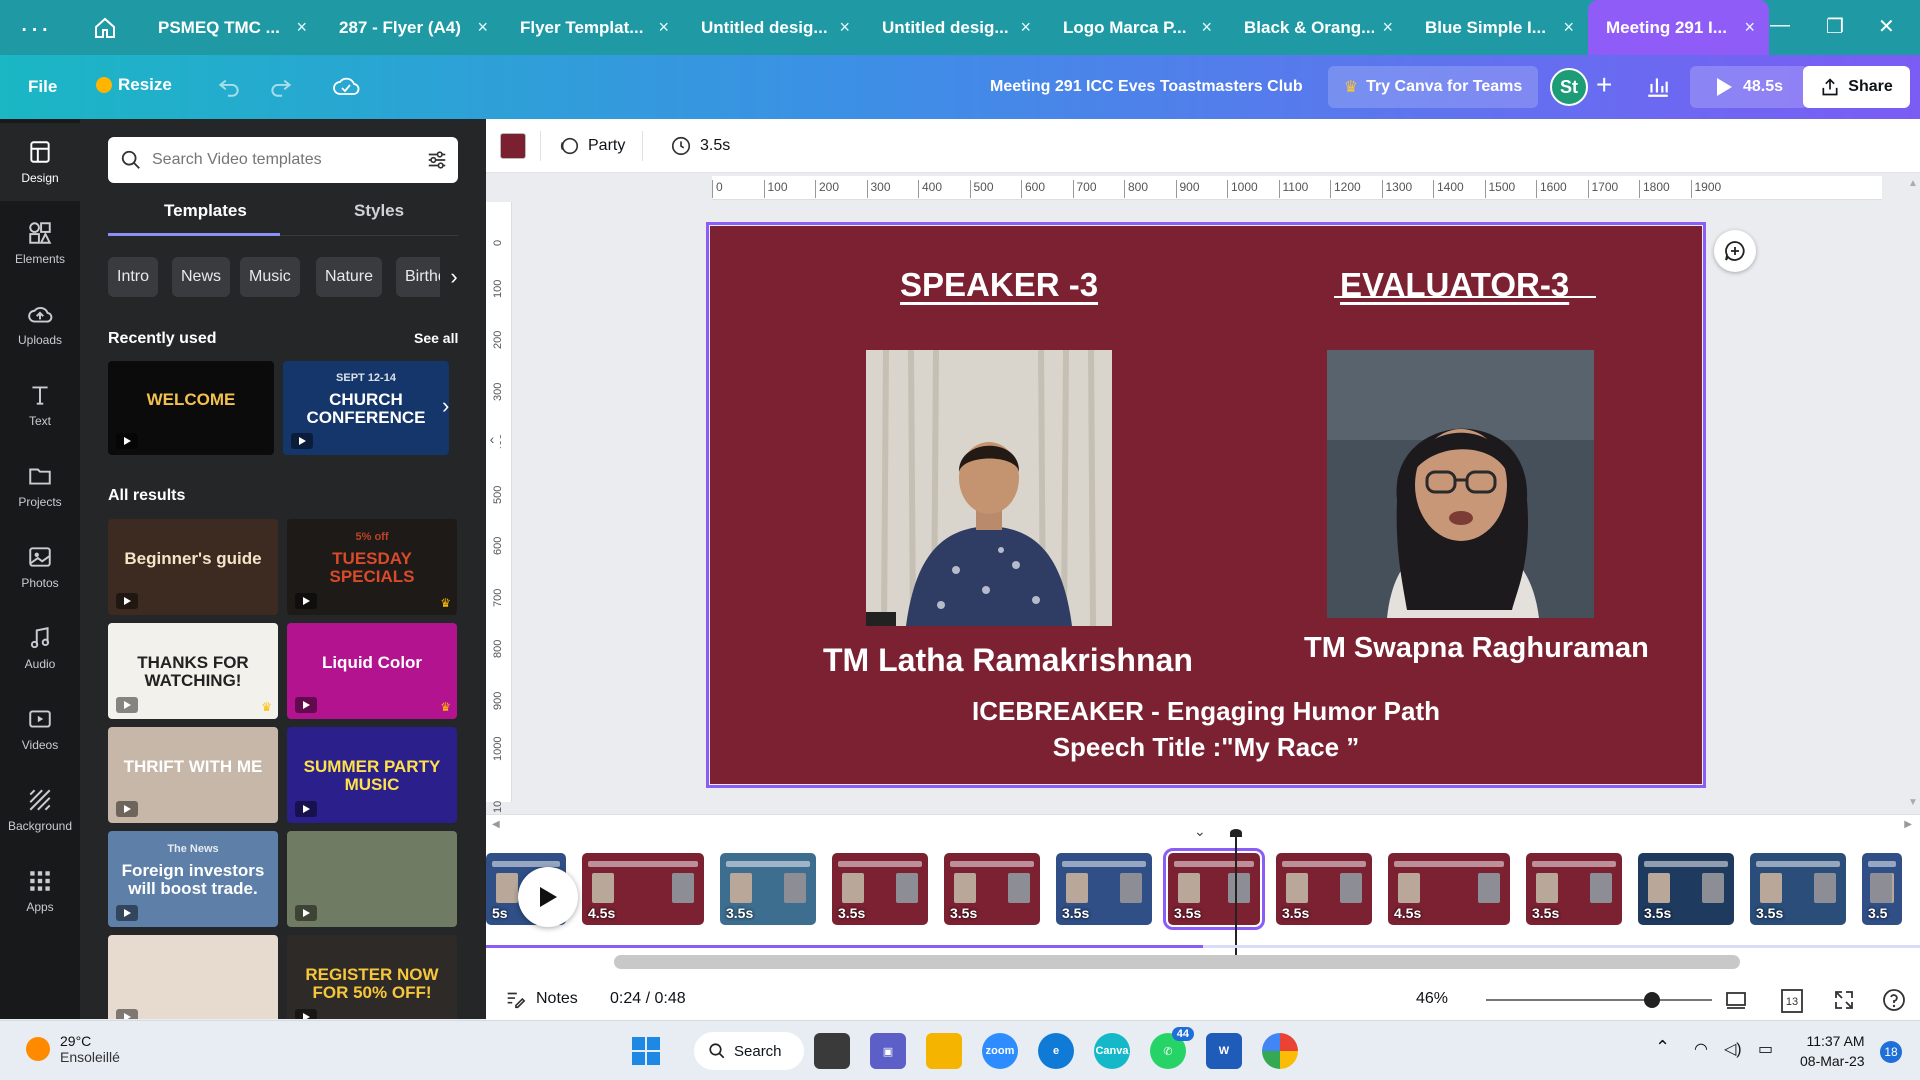 This screenshot has width=1920, height=1080. Describe the element at coordinates (366, 408) in the screenshot. I see `recent-thumbnail: SEPT 12-14 CHURCH CONFERENCE` at that location.